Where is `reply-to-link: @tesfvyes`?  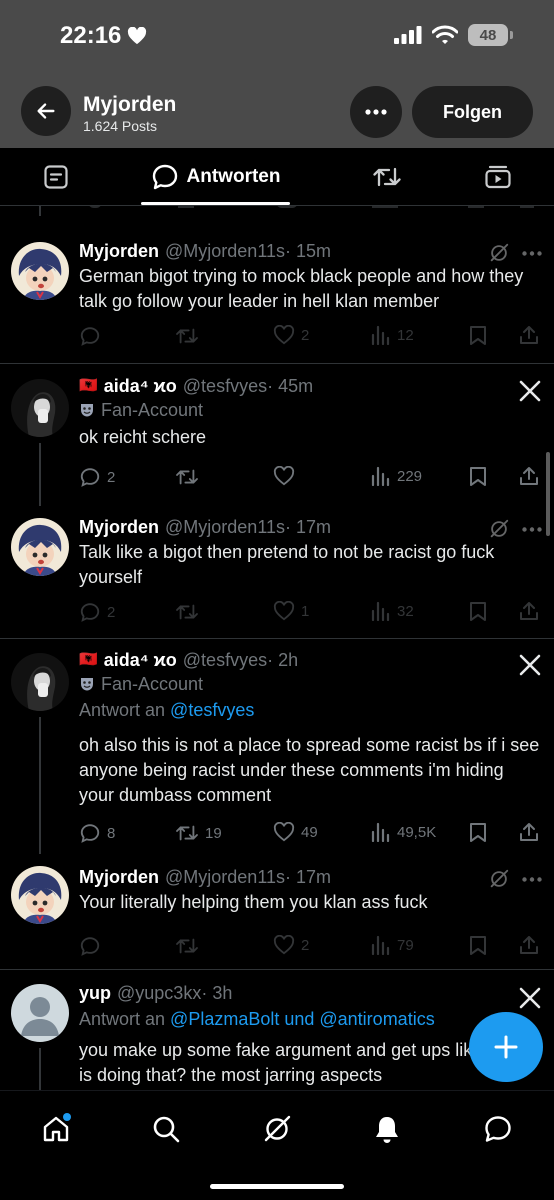 reply-to-link: @tesfvyes is located at coordinates (212, 710).